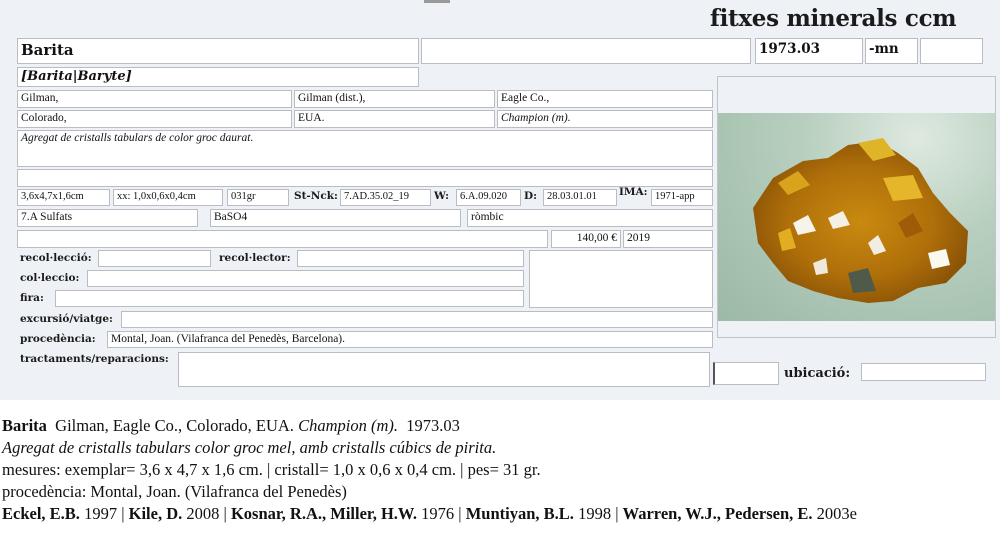 This screenshot has height=555, width=1000. What do you see at coordinates (746, 373) in the screenshot?
I see `location-code-field` at bounding box center [746, 373].